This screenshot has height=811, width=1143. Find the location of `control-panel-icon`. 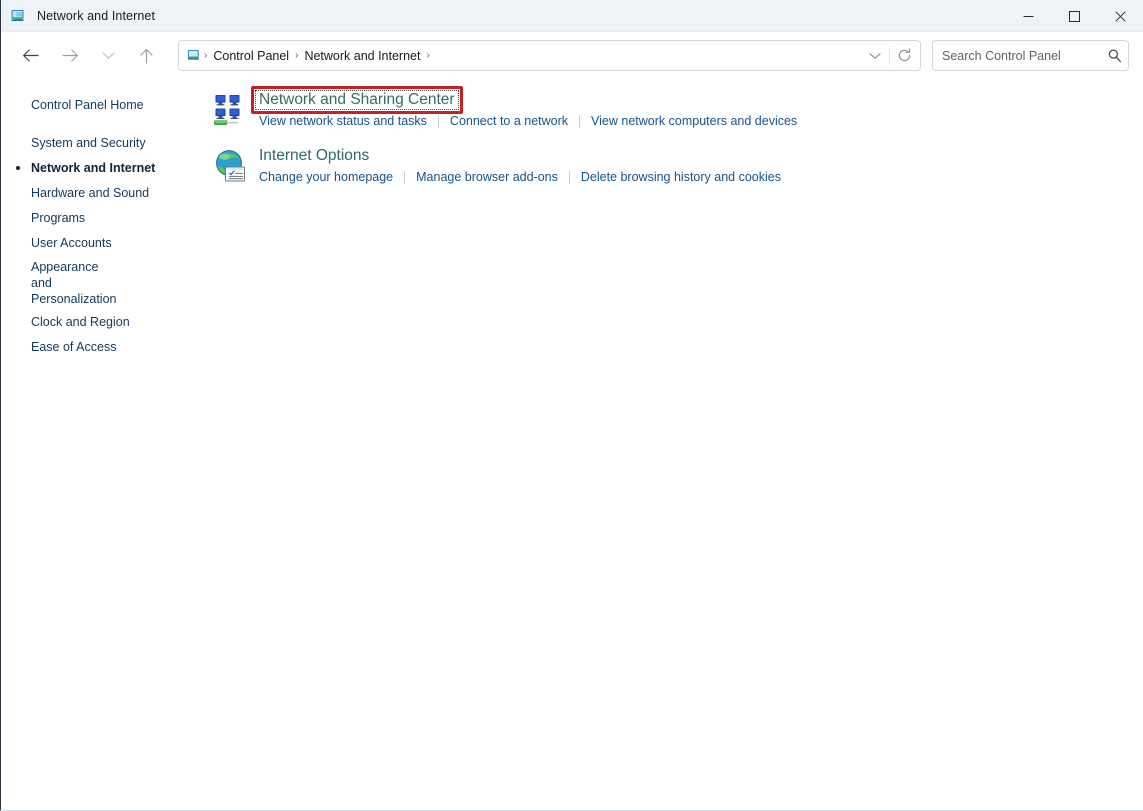

control-panel-icon is located at coordinates (194, 55).